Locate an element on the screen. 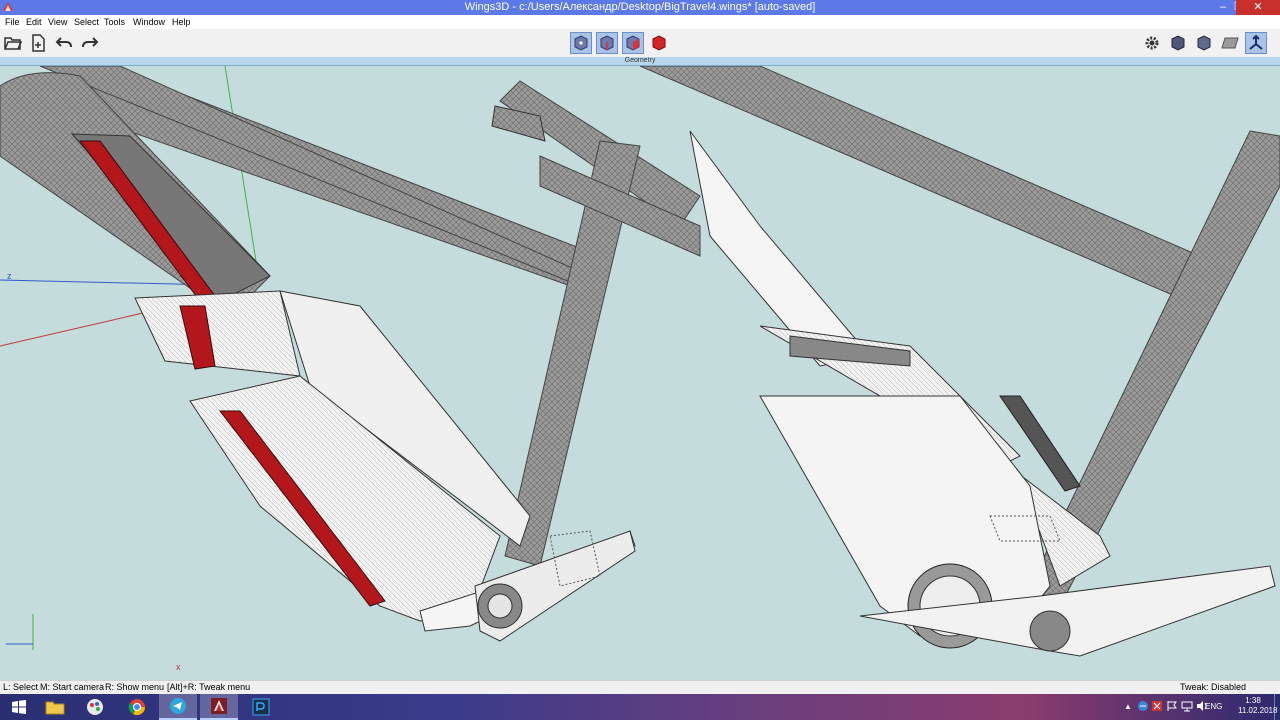 This screenshot has height=720, width=1280. redo-icon is located at coordinates (90, 43).